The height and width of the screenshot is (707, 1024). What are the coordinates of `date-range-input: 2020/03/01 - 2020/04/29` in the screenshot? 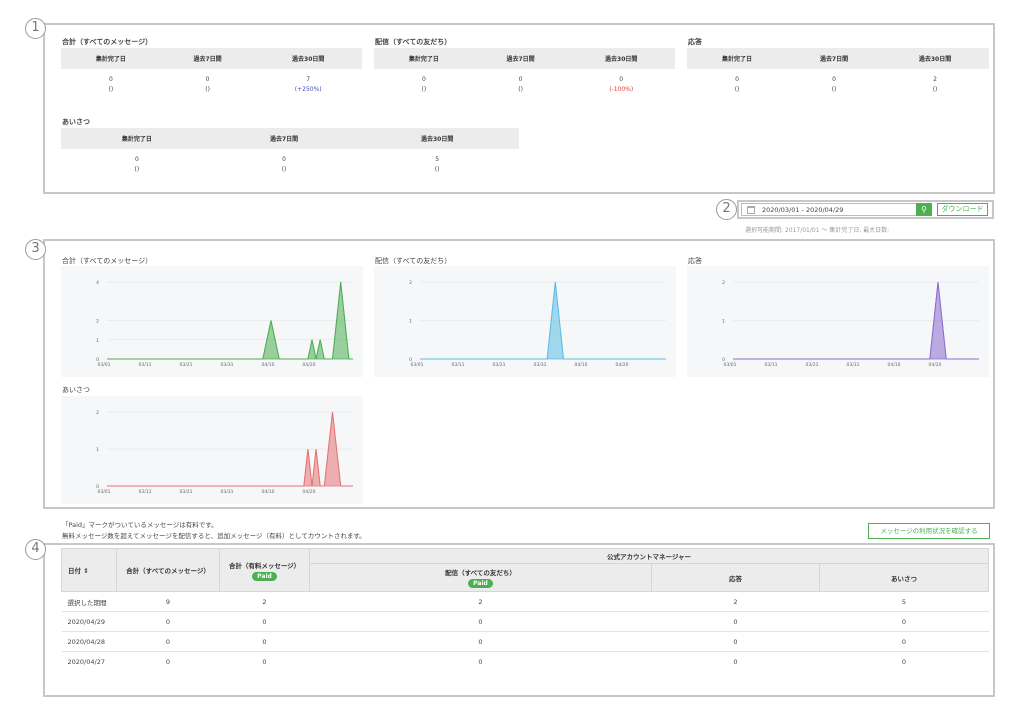 It's located at (836, 209).